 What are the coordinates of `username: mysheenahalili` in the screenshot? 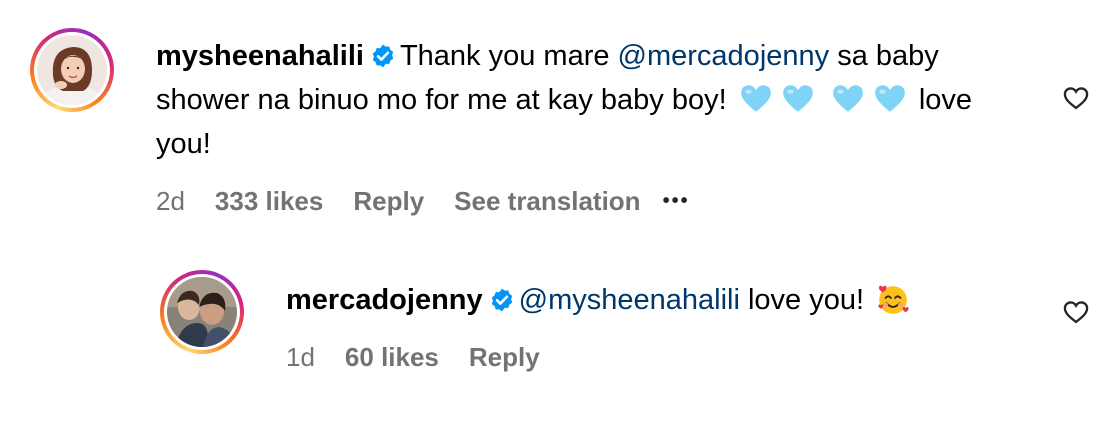 It's located at (260, 56).